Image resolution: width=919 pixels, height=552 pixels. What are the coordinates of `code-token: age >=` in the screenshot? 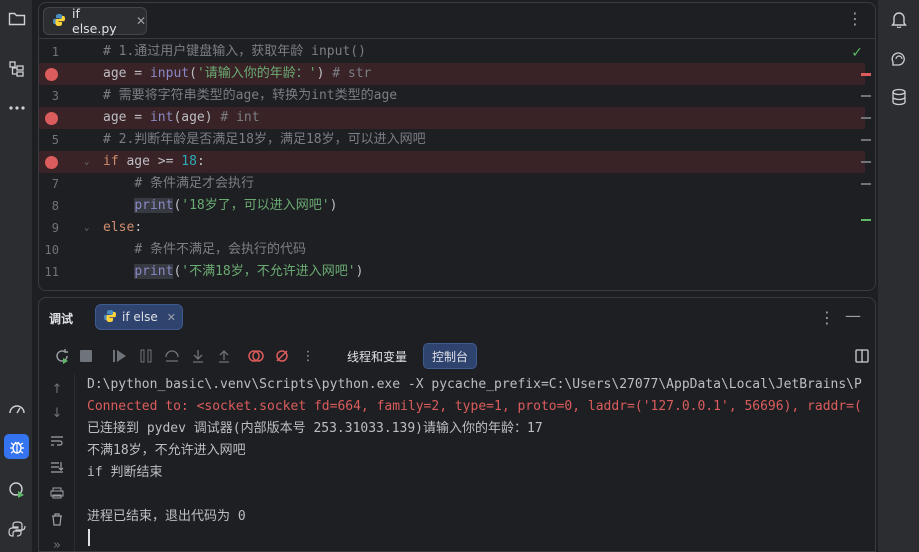 It's located at (150, 161).